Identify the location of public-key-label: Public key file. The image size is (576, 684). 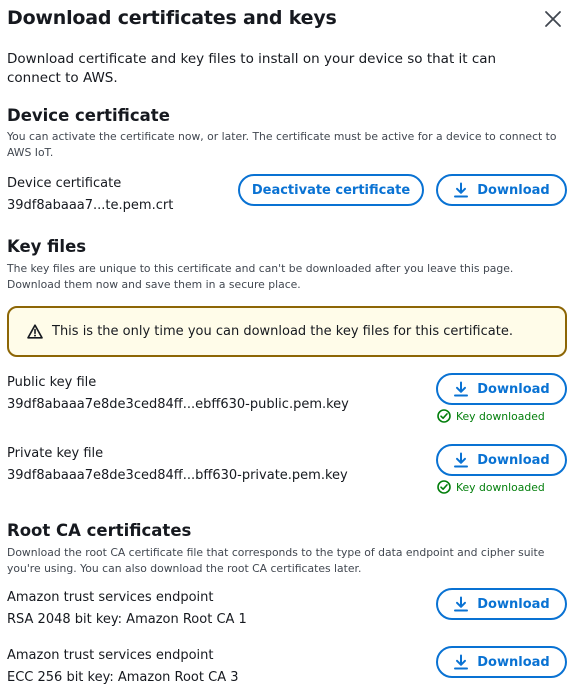
(52, 382).